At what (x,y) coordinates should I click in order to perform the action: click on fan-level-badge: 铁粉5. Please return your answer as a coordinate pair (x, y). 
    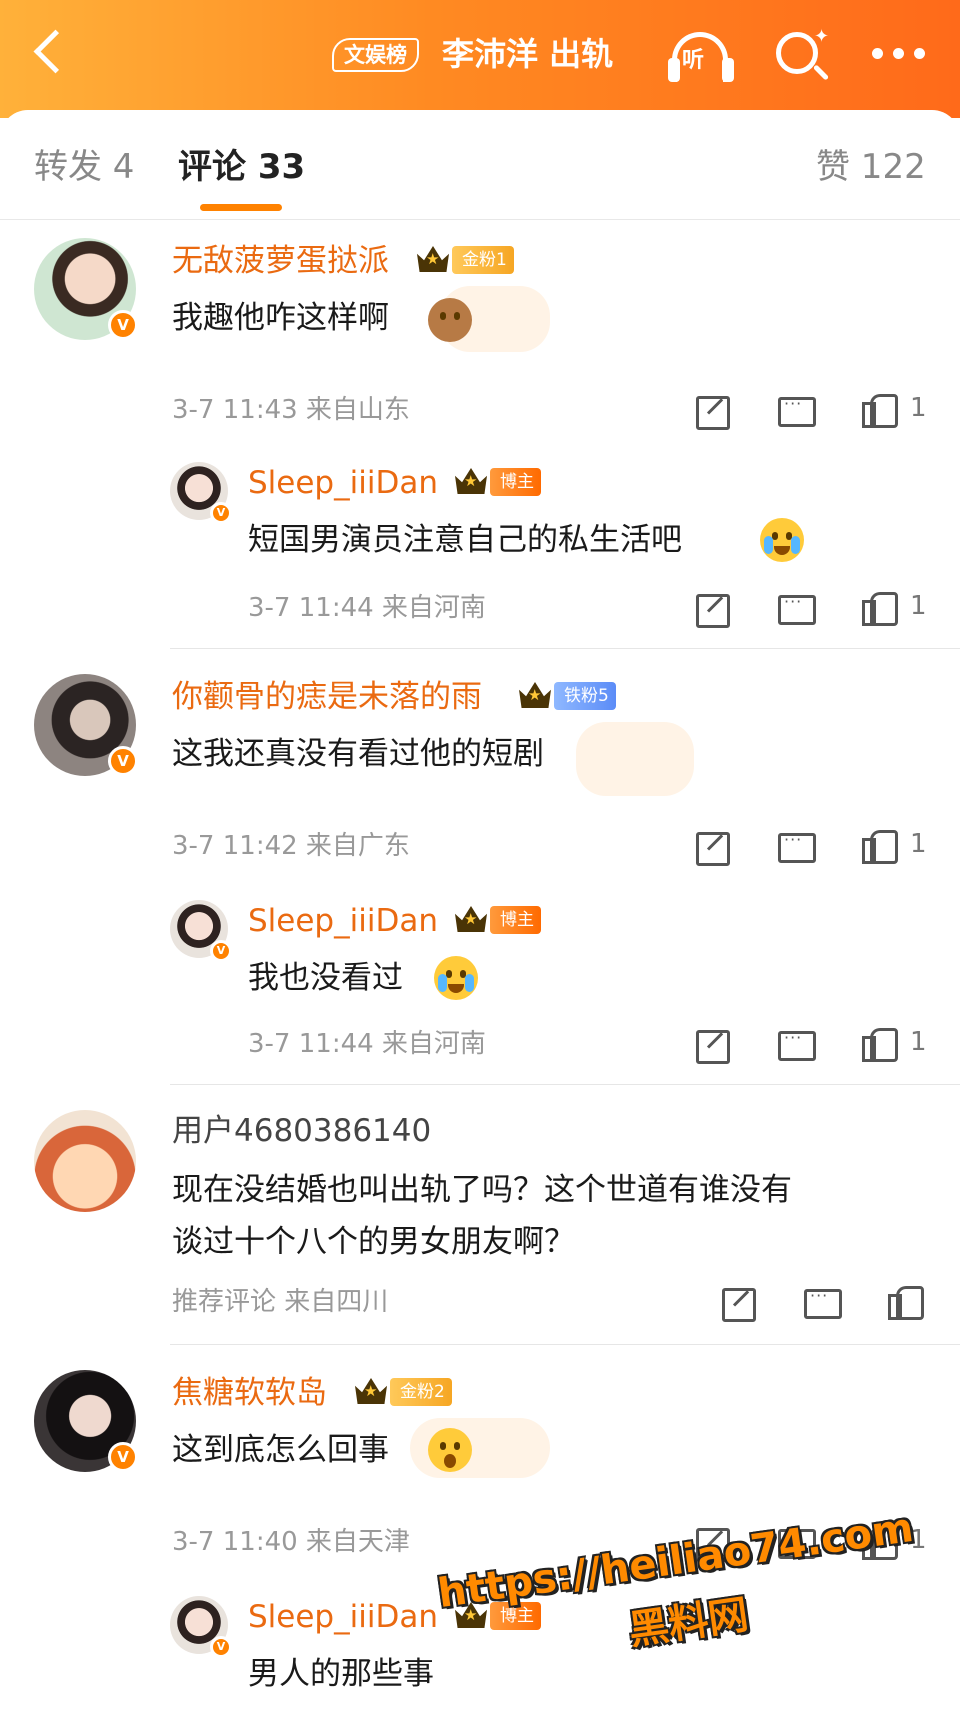
    Looking at the image, I should click on (585, 696).